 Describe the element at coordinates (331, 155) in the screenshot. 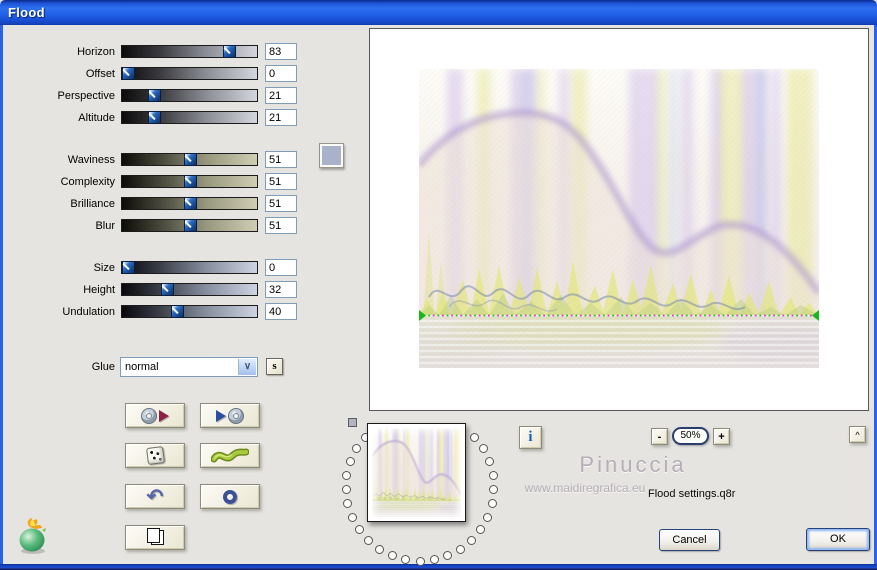

I see `water-color-swatch` at that location.